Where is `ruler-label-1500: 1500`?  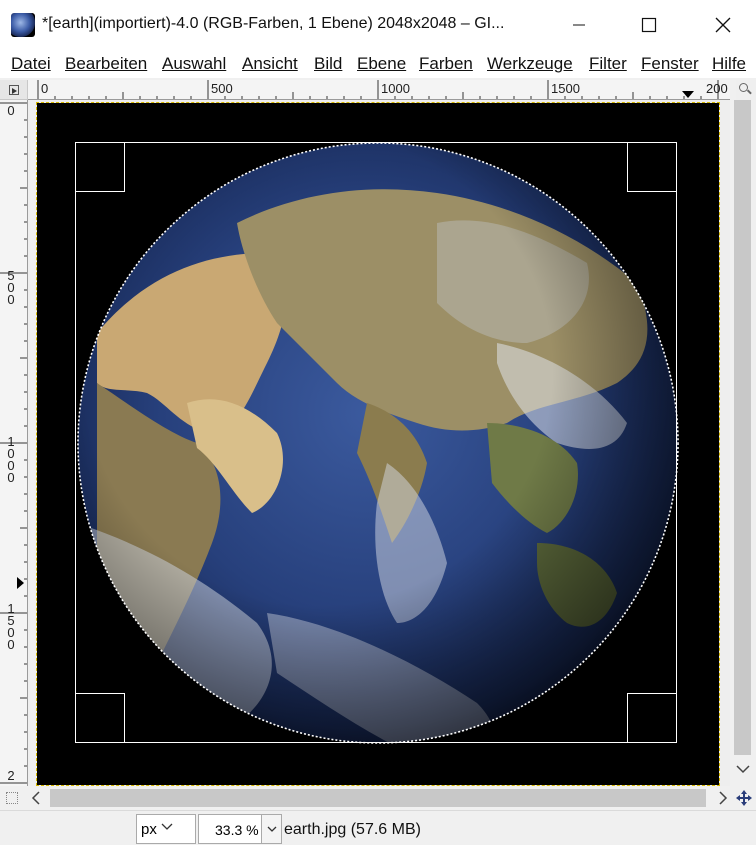 ruler-label-1500: 1500 is located at coordinates (565, 88).